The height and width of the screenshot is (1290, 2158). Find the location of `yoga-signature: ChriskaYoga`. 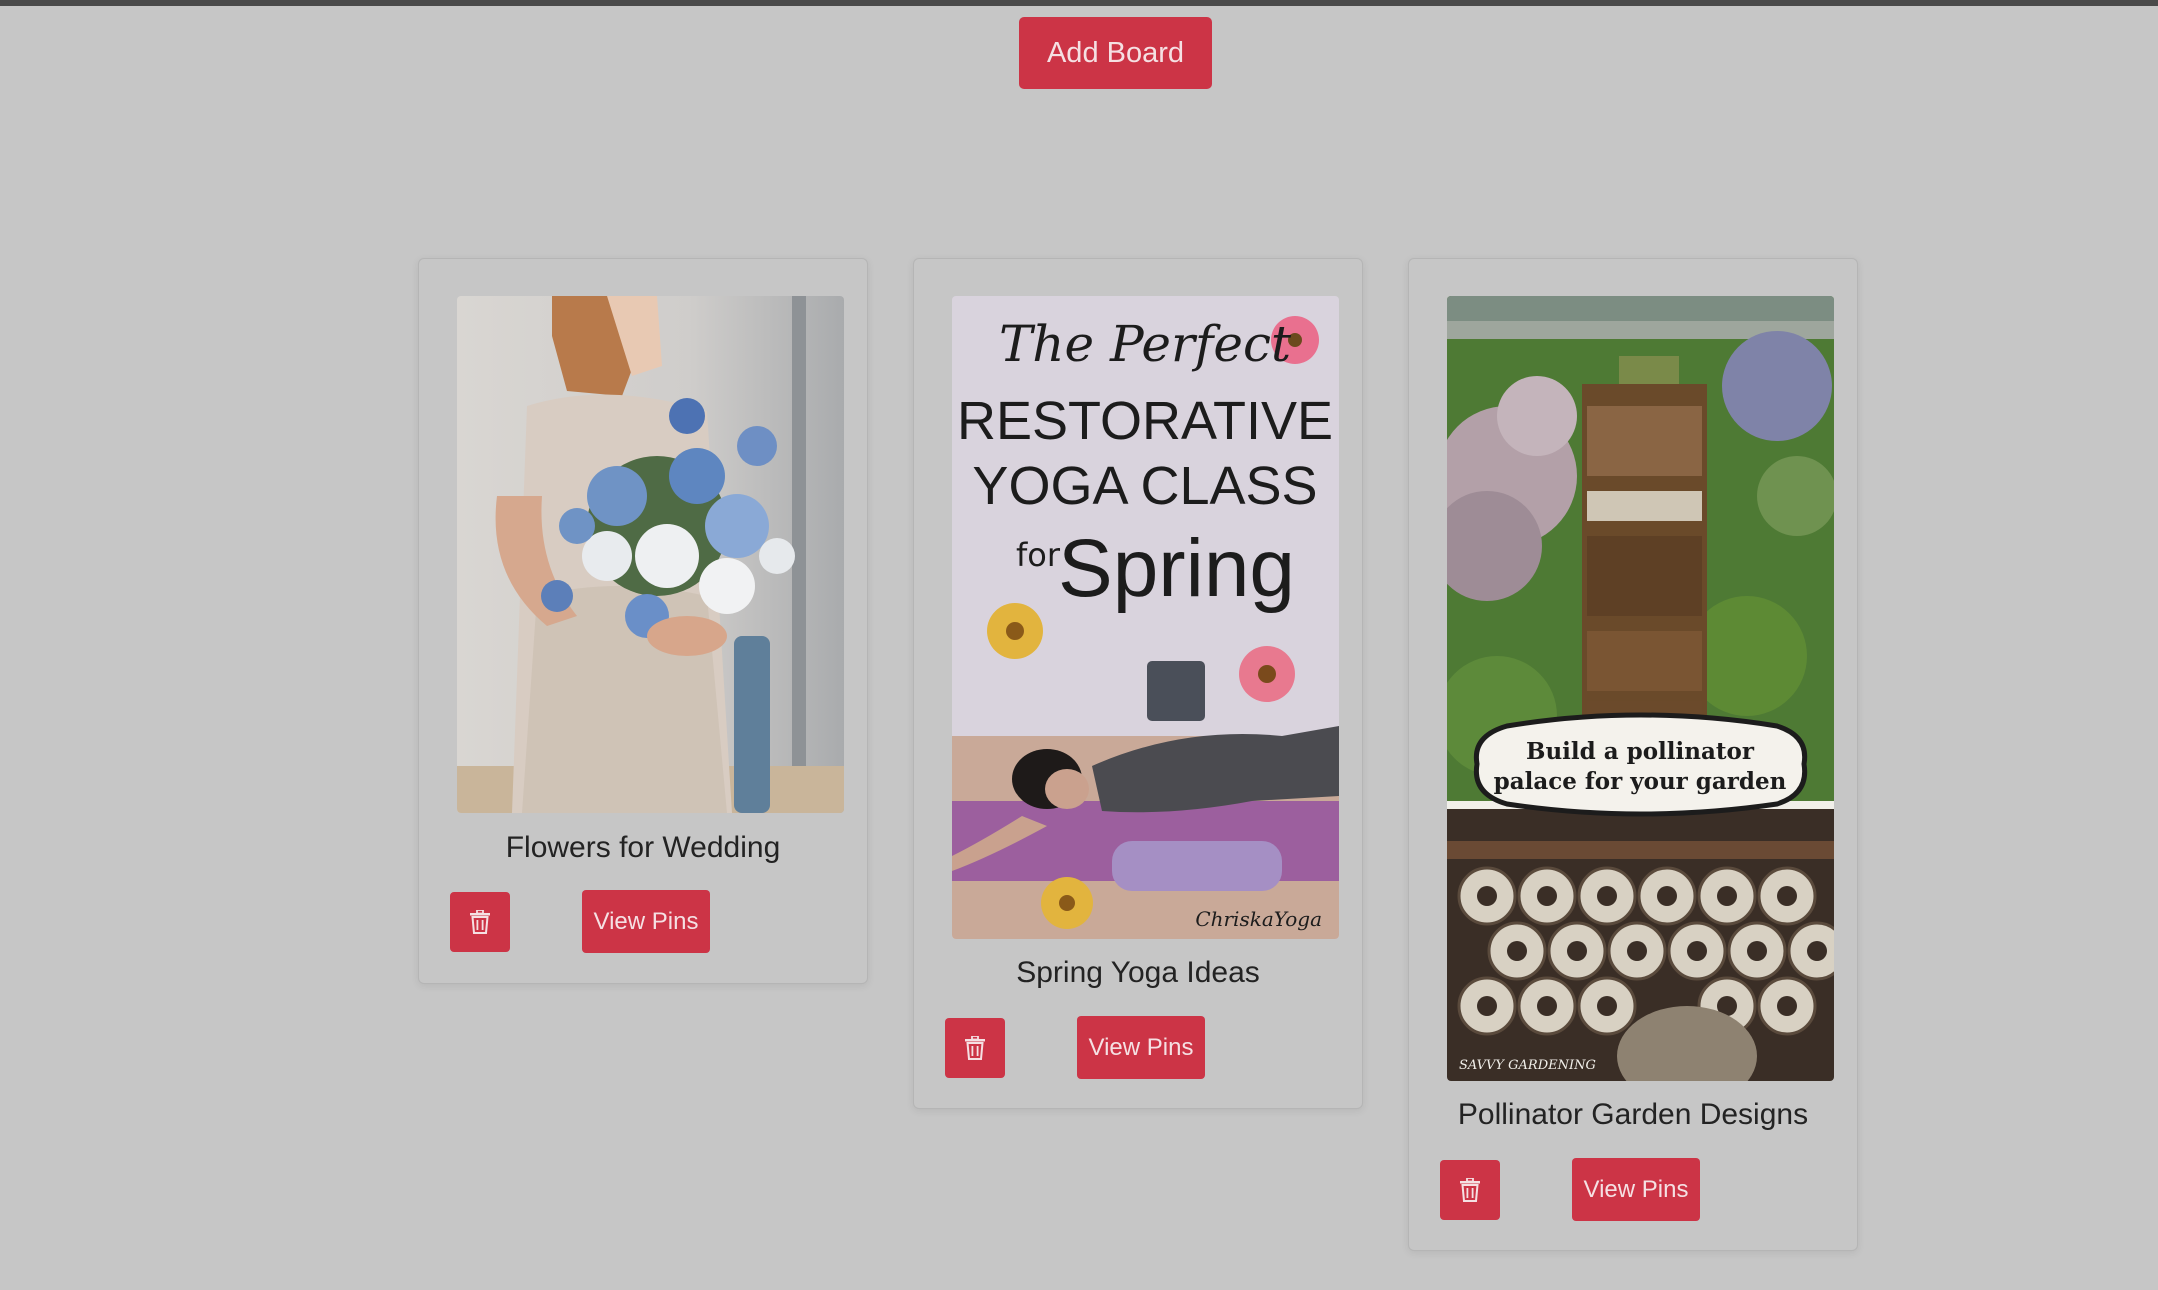

yoga-signature: ChriskaYoga is located at coordinates (1258, 919).